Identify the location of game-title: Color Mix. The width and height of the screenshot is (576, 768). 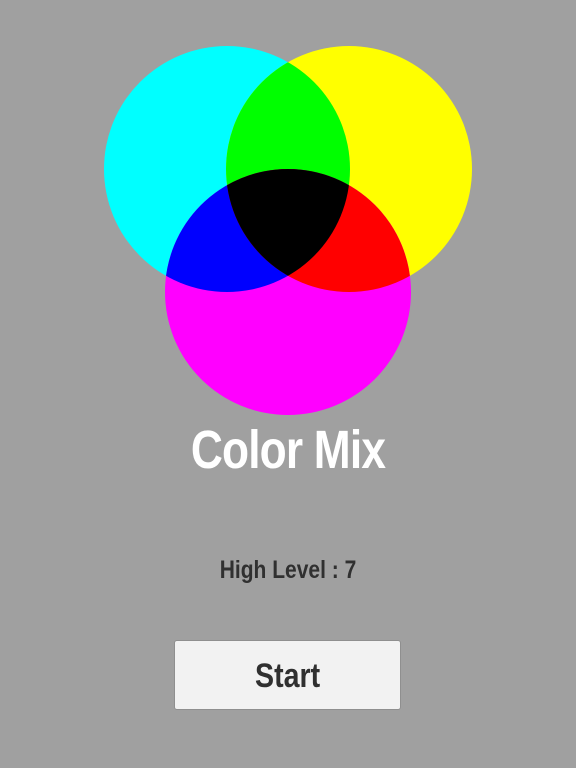
(288, 450).